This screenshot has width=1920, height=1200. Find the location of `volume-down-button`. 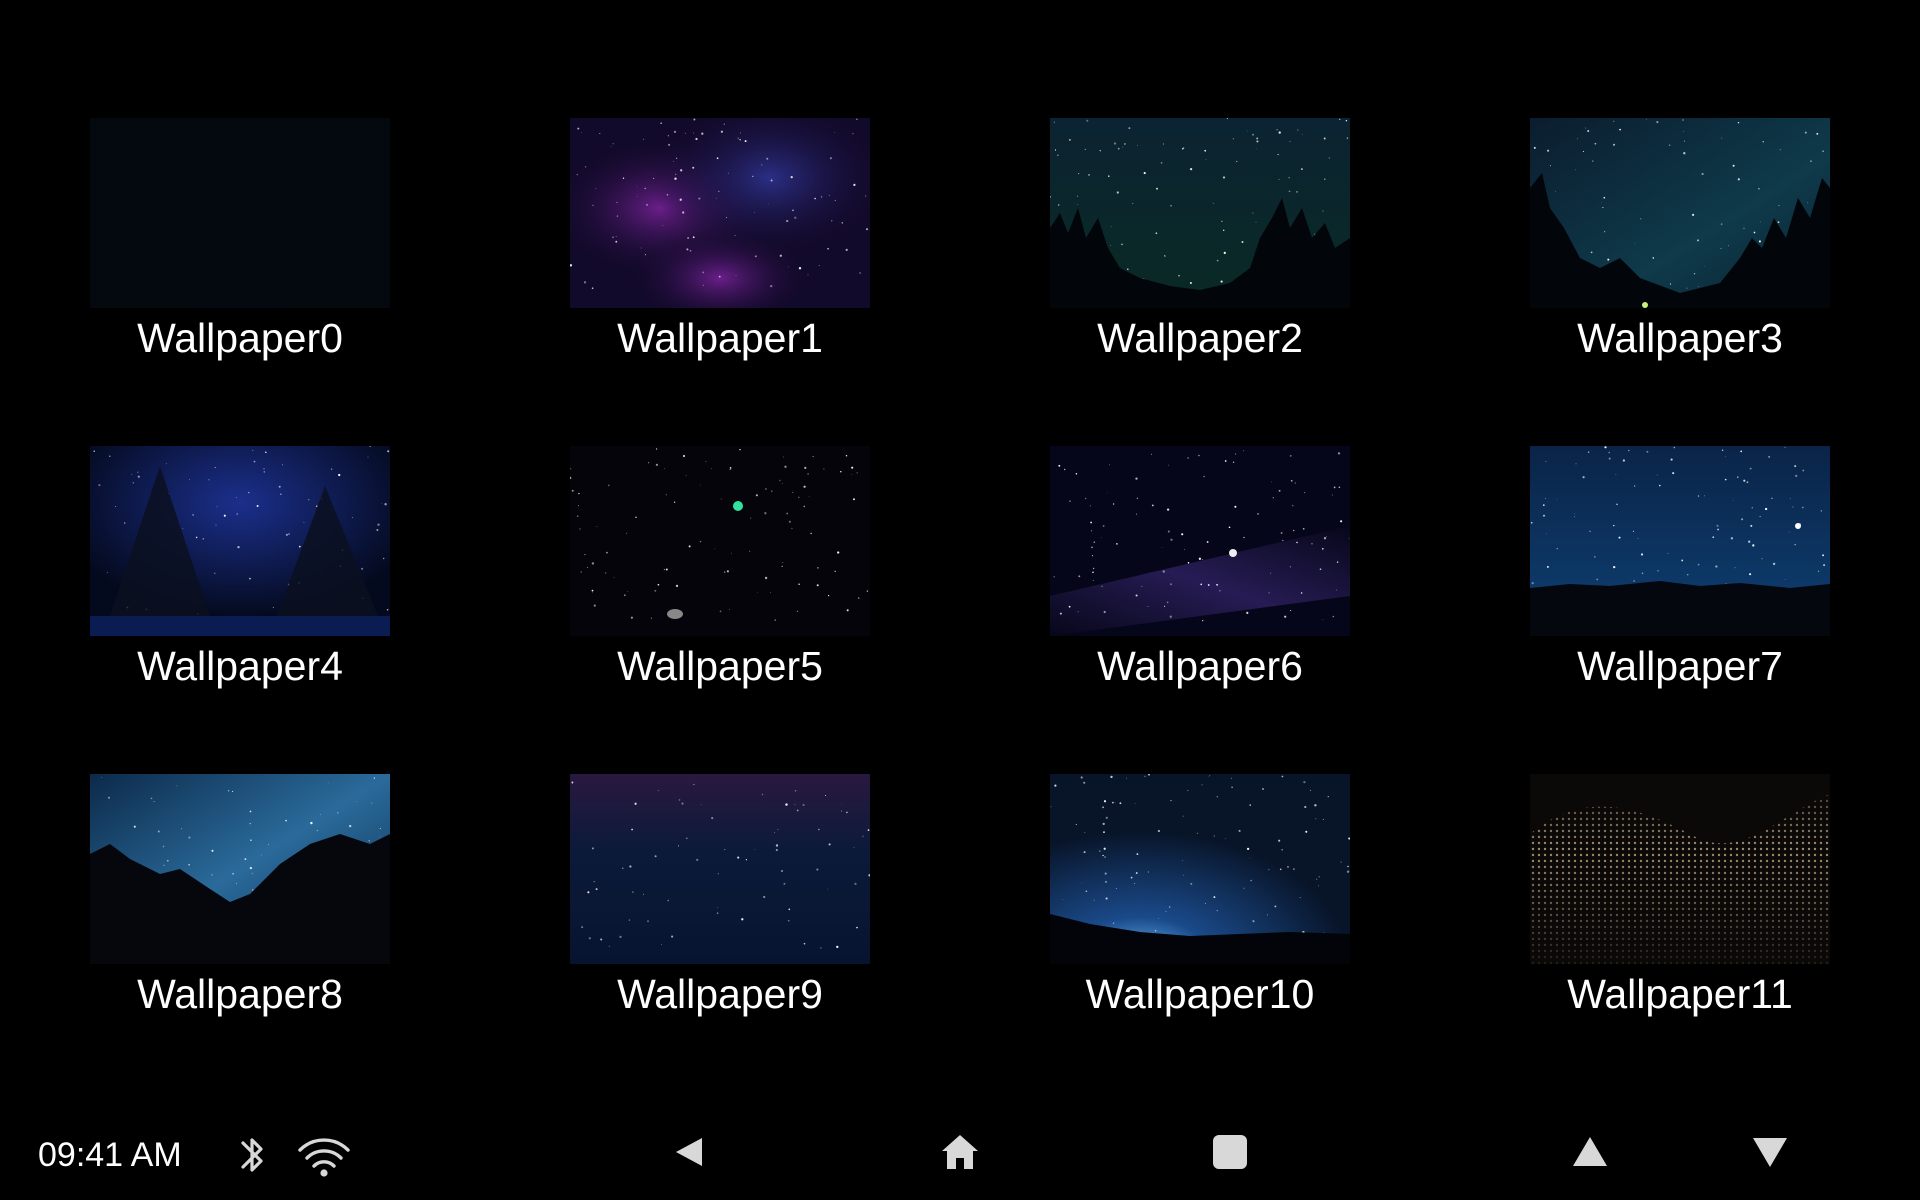

volume-down-button is located at coordinates (1770, 1154).